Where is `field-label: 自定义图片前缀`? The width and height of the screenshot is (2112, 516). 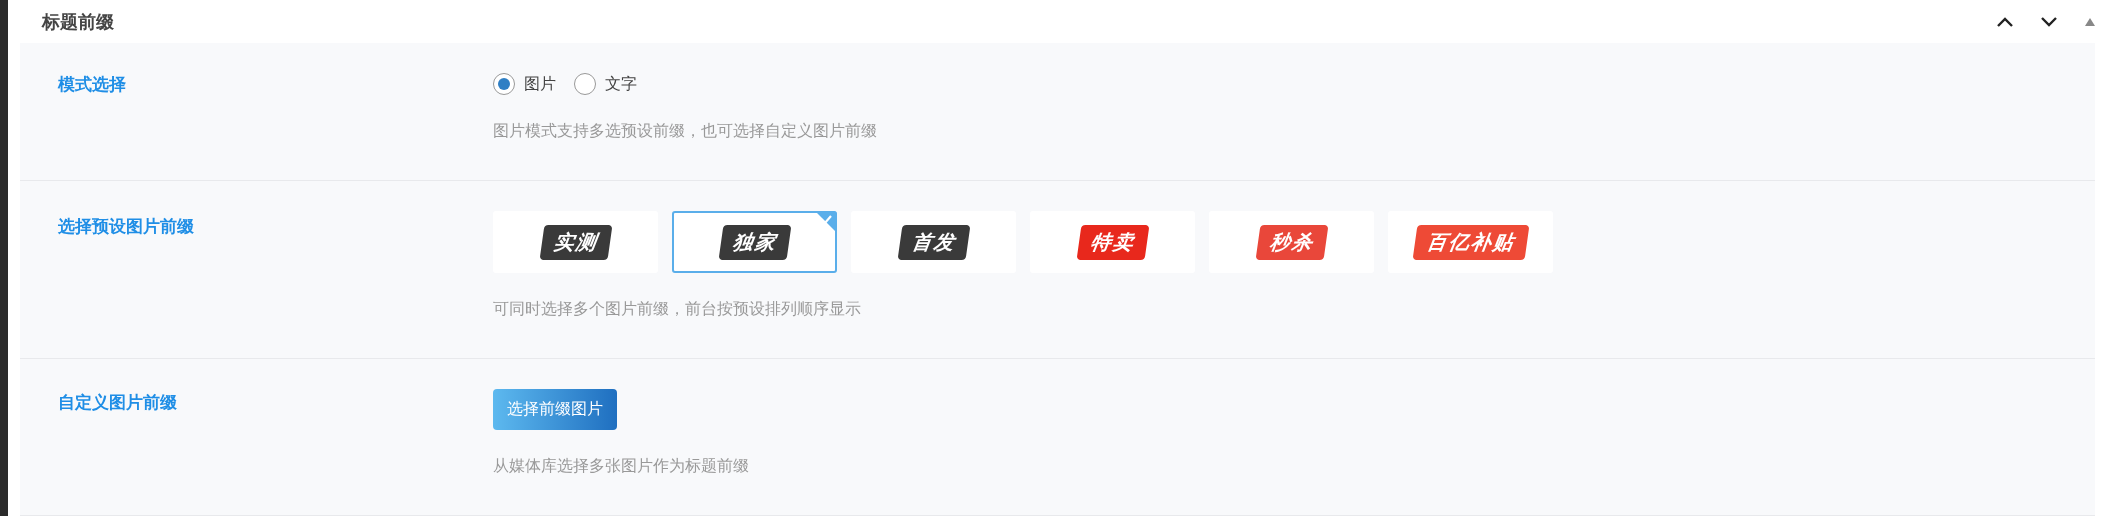
field-label: 自定义图片前缀 is located at coordinates (117, 402).